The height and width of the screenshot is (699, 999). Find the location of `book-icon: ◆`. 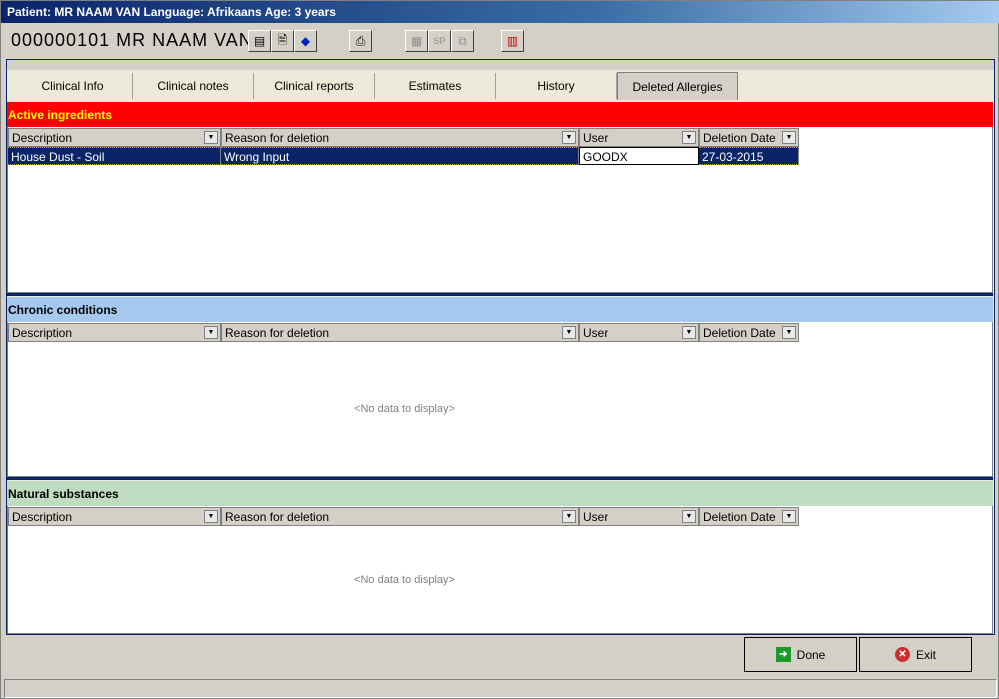

book-icon: ◆ is located at coordinates (305, 41).